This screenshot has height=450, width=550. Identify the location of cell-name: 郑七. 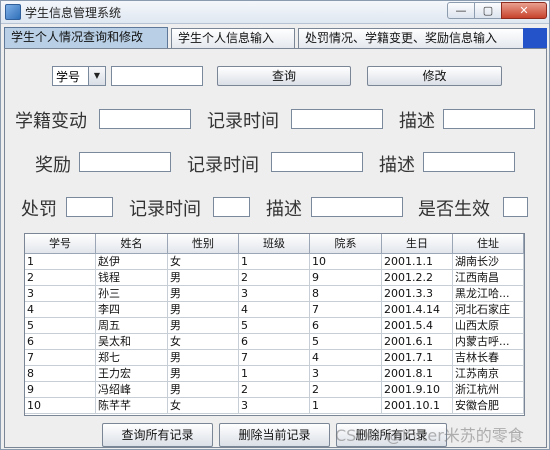
(132, 358).